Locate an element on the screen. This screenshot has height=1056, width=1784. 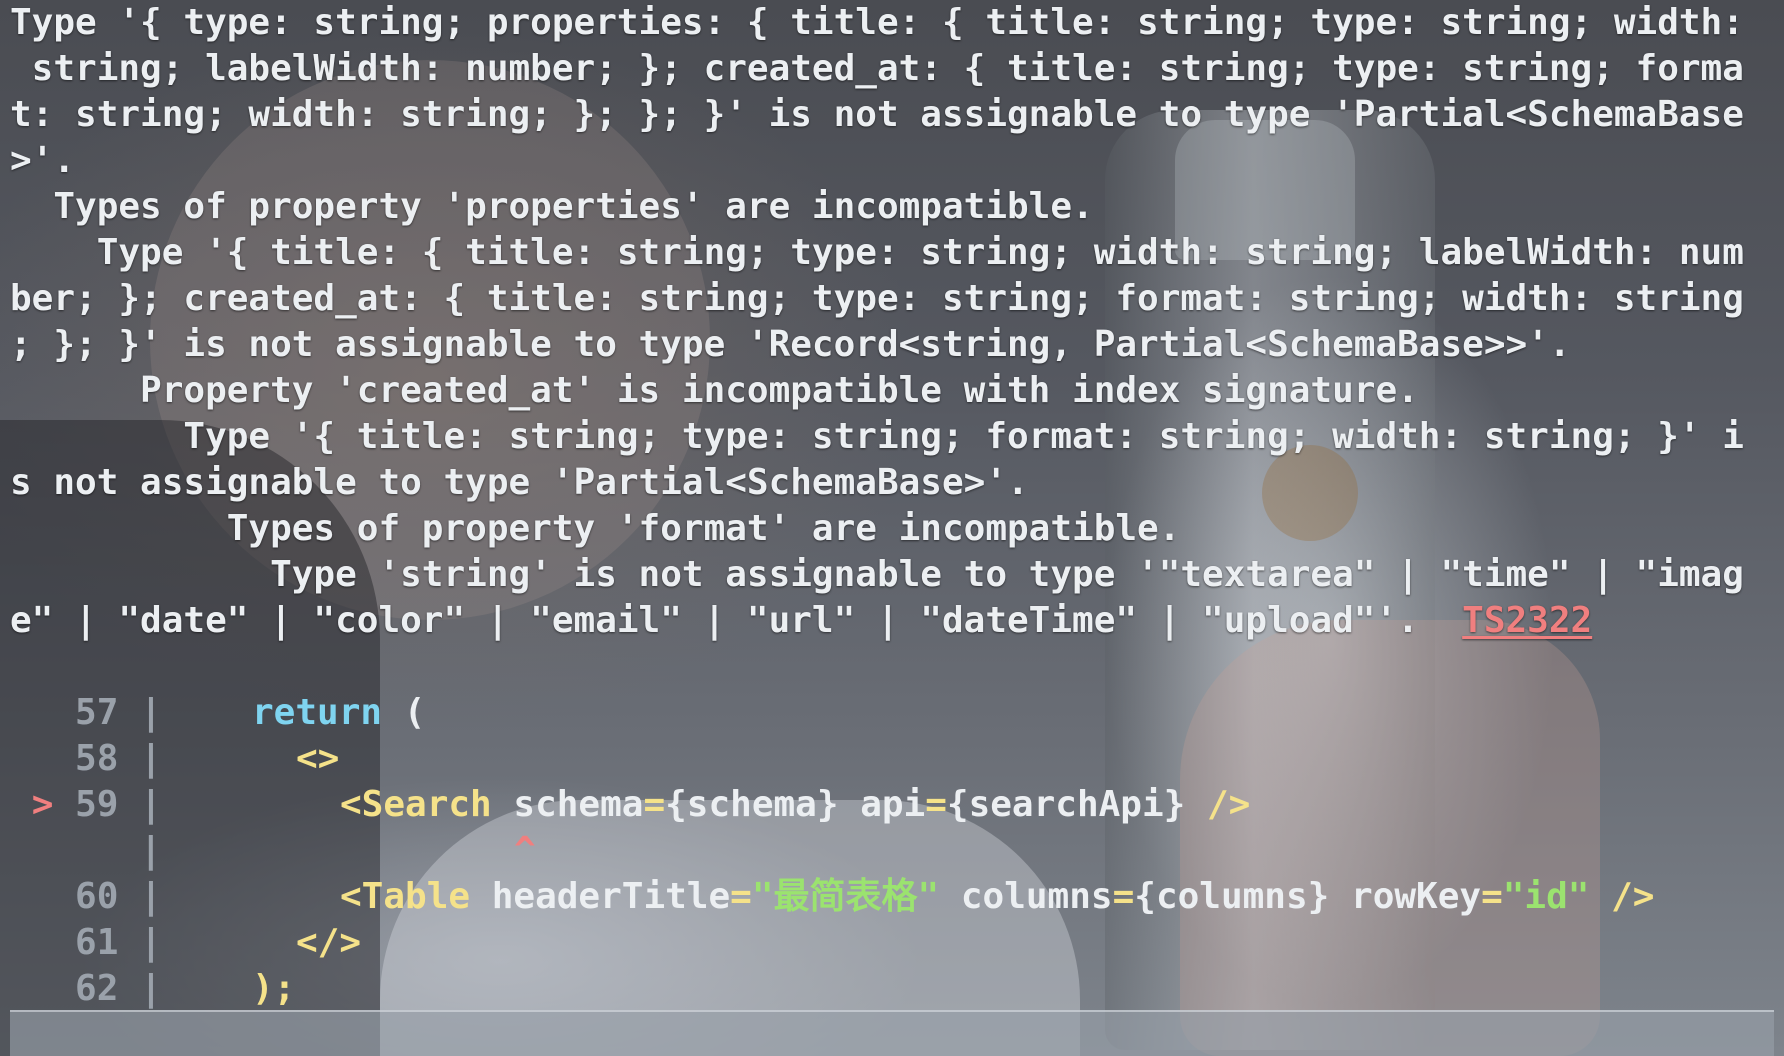
jsx-attr-api: api is located at coordinates (882, 804).